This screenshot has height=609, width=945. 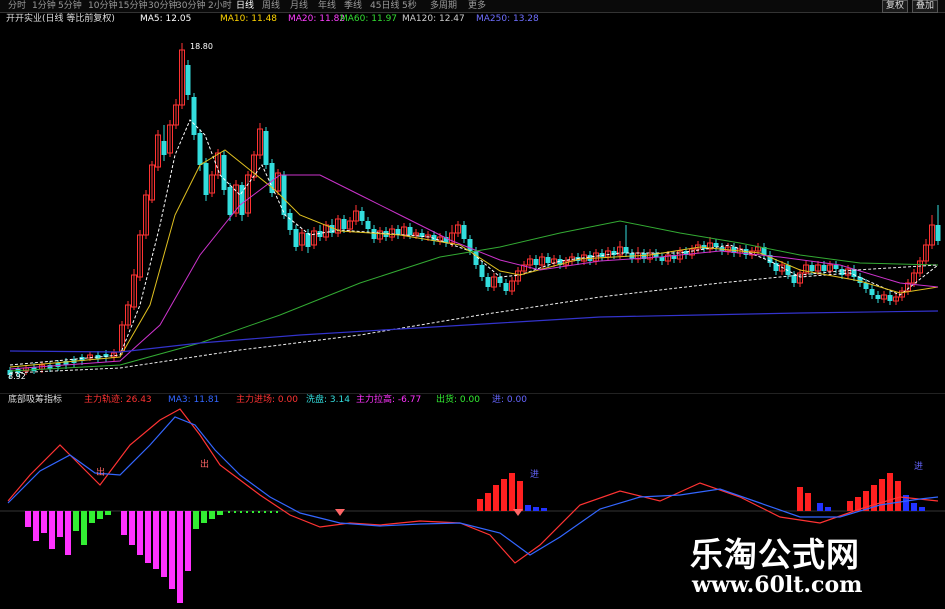 What do you see at coordinates (60, 19) in the screenshot?
I see `stock-title: 开开实业(日线 等比前复权)` at bounding box center [60, 19].